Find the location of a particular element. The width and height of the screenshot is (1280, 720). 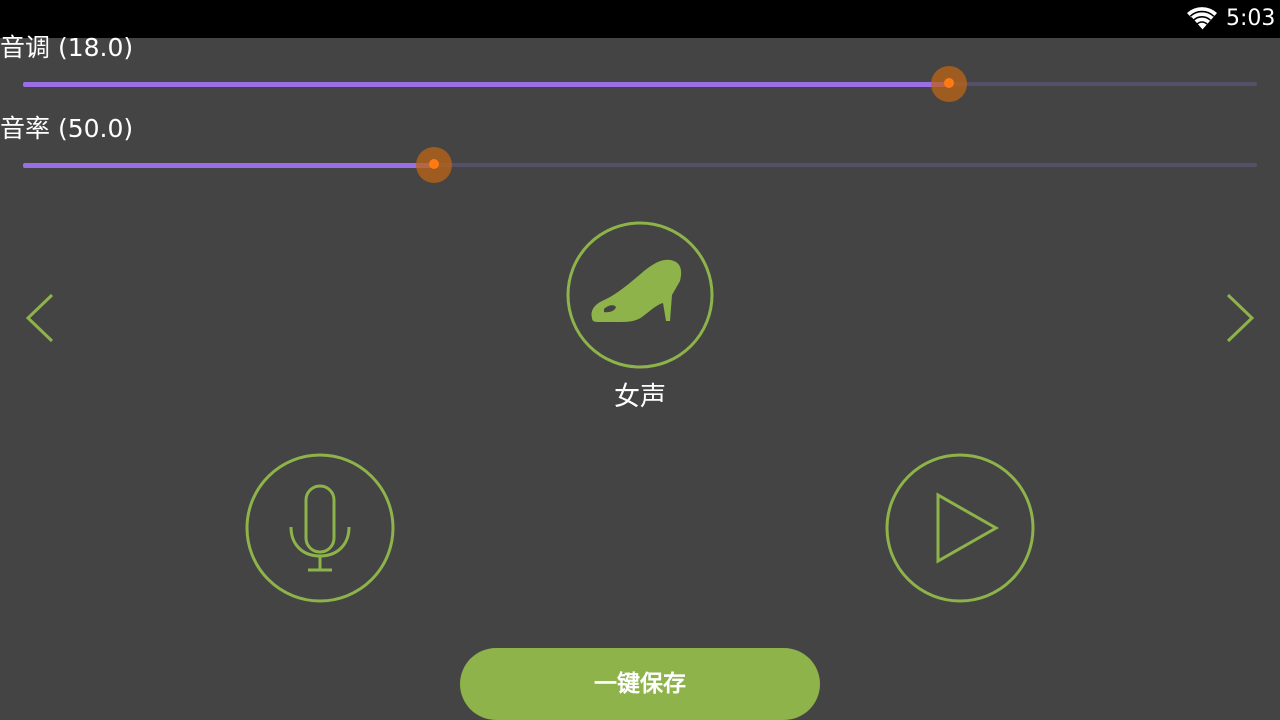

voice-type-button is located at coordinates (640, 295).